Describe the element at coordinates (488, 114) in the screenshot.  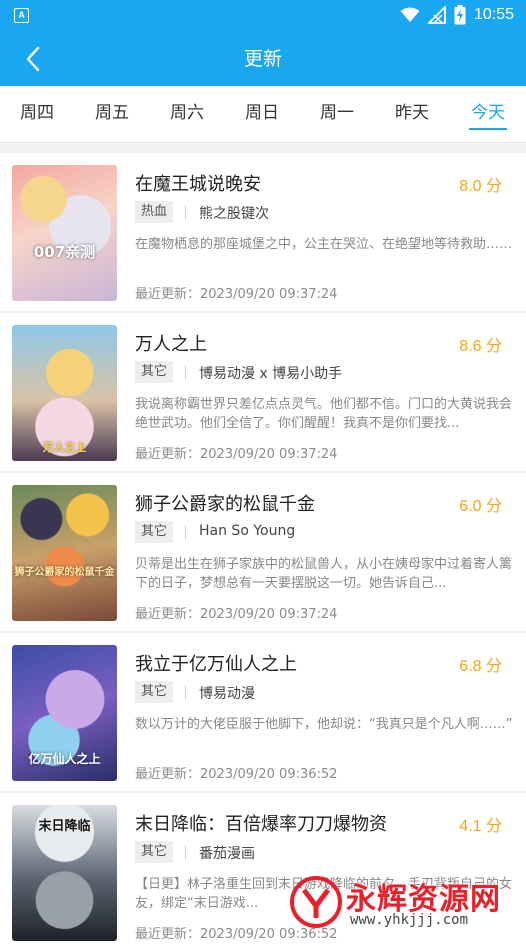
I see `tab-today: 今天` at that location.